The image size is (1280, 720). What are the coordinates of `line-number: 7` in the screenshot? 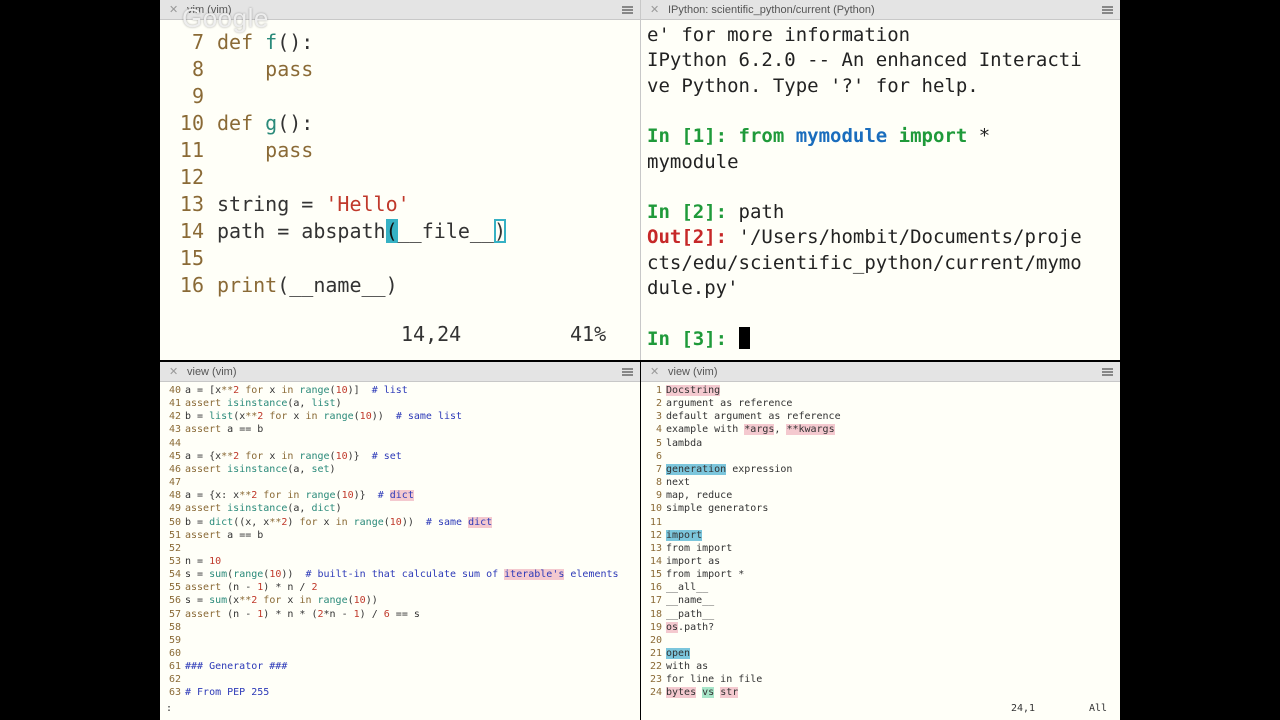 It's located at (658, 469).